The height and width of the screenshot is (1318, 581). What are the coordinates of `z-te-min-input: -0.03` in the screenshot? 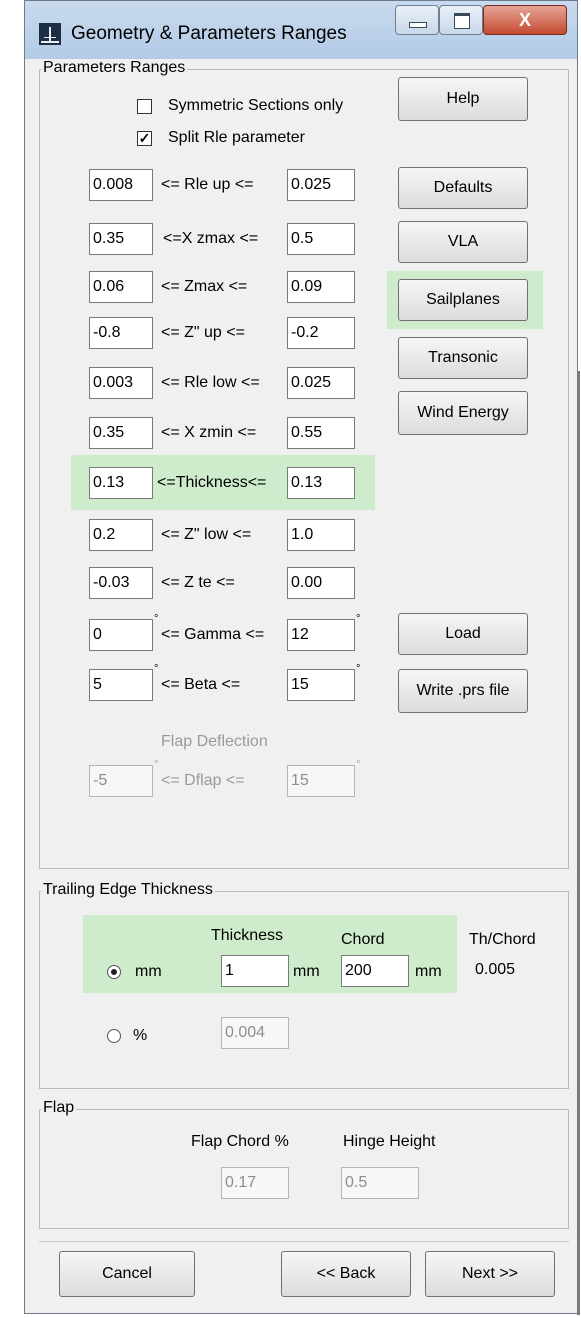 It's located at (121, 583).